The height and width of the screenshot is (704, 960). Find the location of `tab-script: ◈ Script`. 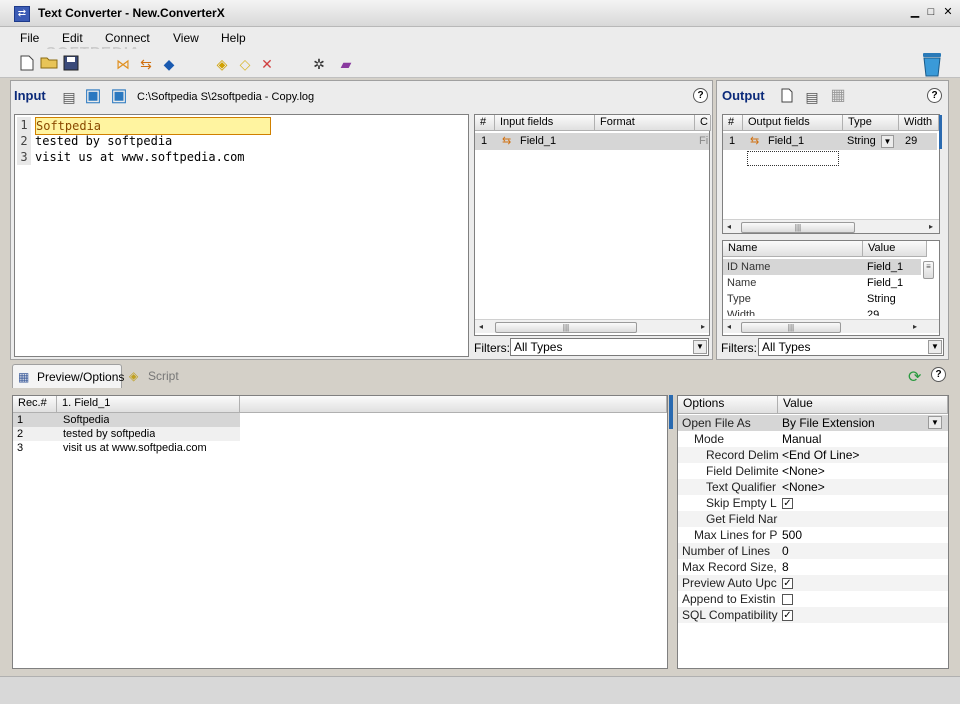

tab-script: ◈ Script is located at coordinates (161, 376).